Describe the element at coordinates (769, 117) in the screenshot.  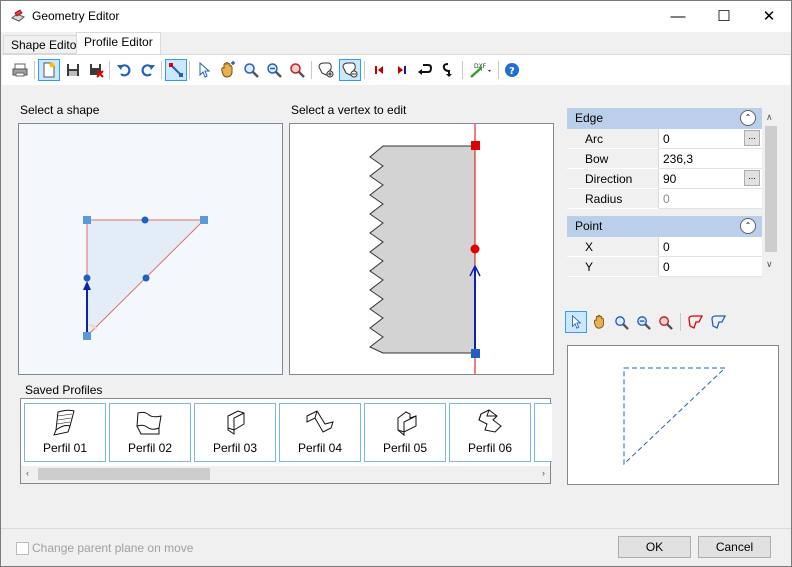
I see `scroll-up-icon: ∧` at that location.